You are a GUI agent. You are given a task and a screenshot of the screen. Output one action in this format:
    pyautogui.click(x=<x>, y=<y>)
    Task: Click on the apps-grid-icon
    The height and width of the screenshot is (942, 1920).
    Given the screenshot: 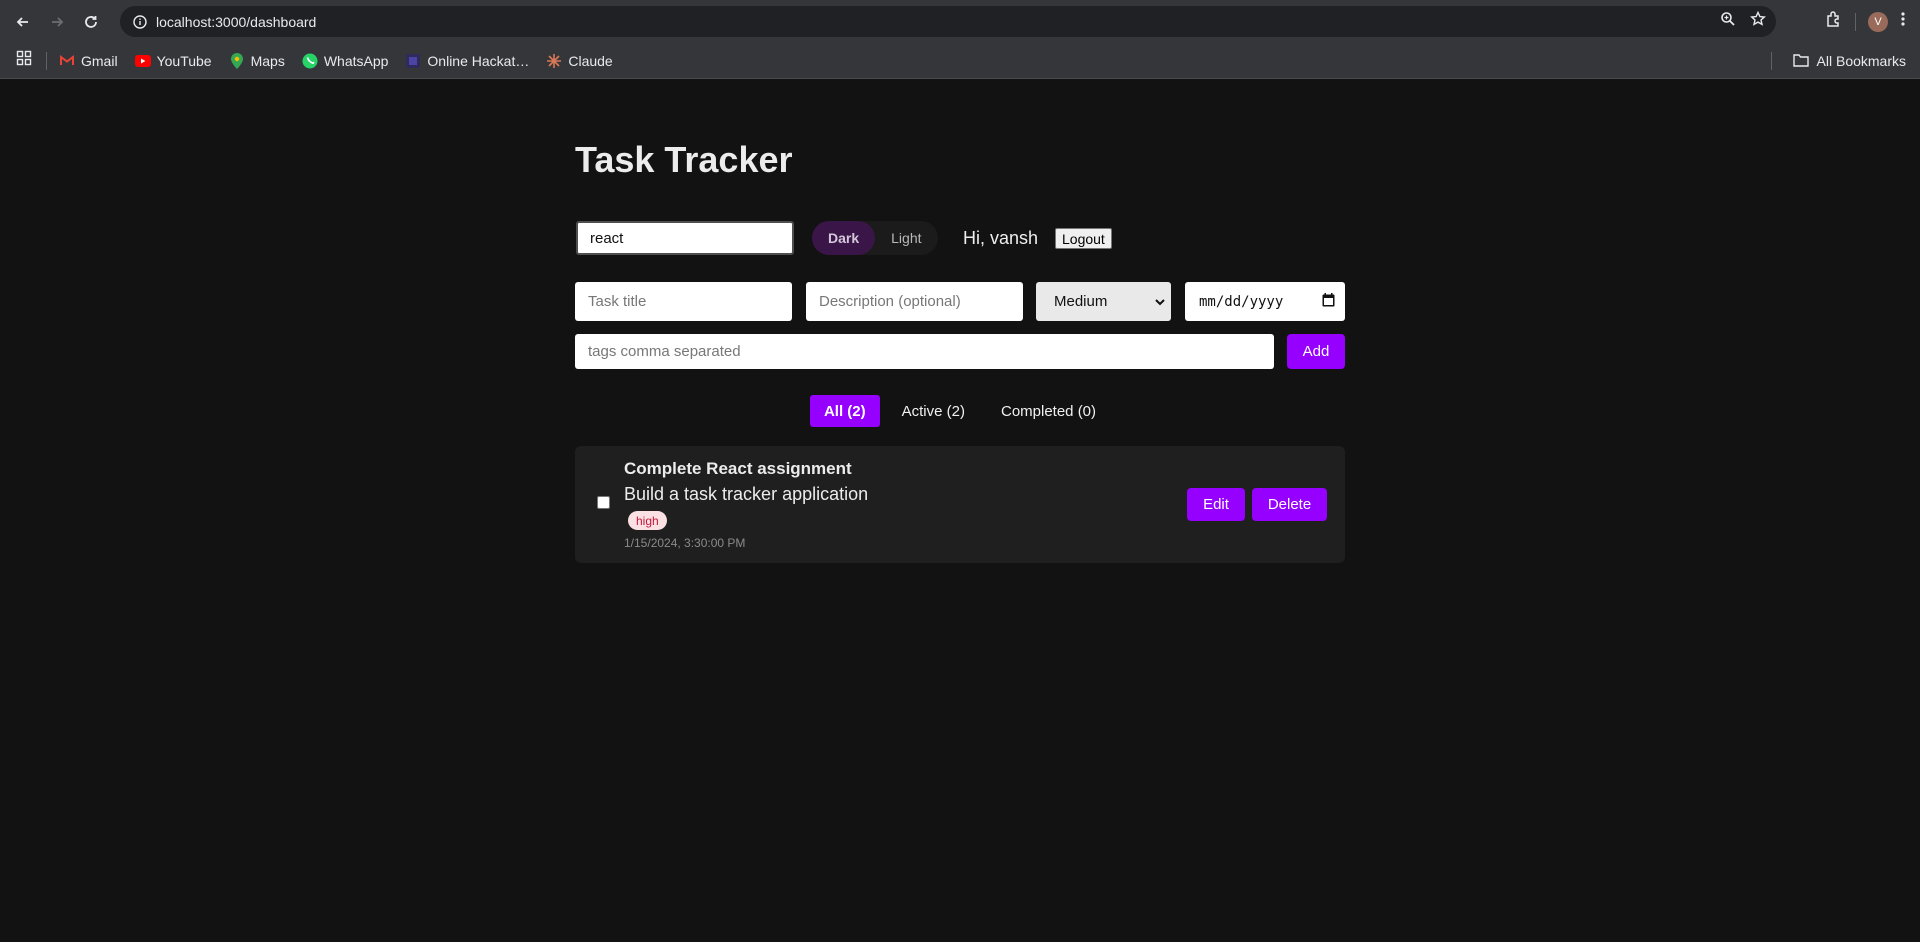 What is the action you would take?
    pyautogui.click(x=24, y=60)
    